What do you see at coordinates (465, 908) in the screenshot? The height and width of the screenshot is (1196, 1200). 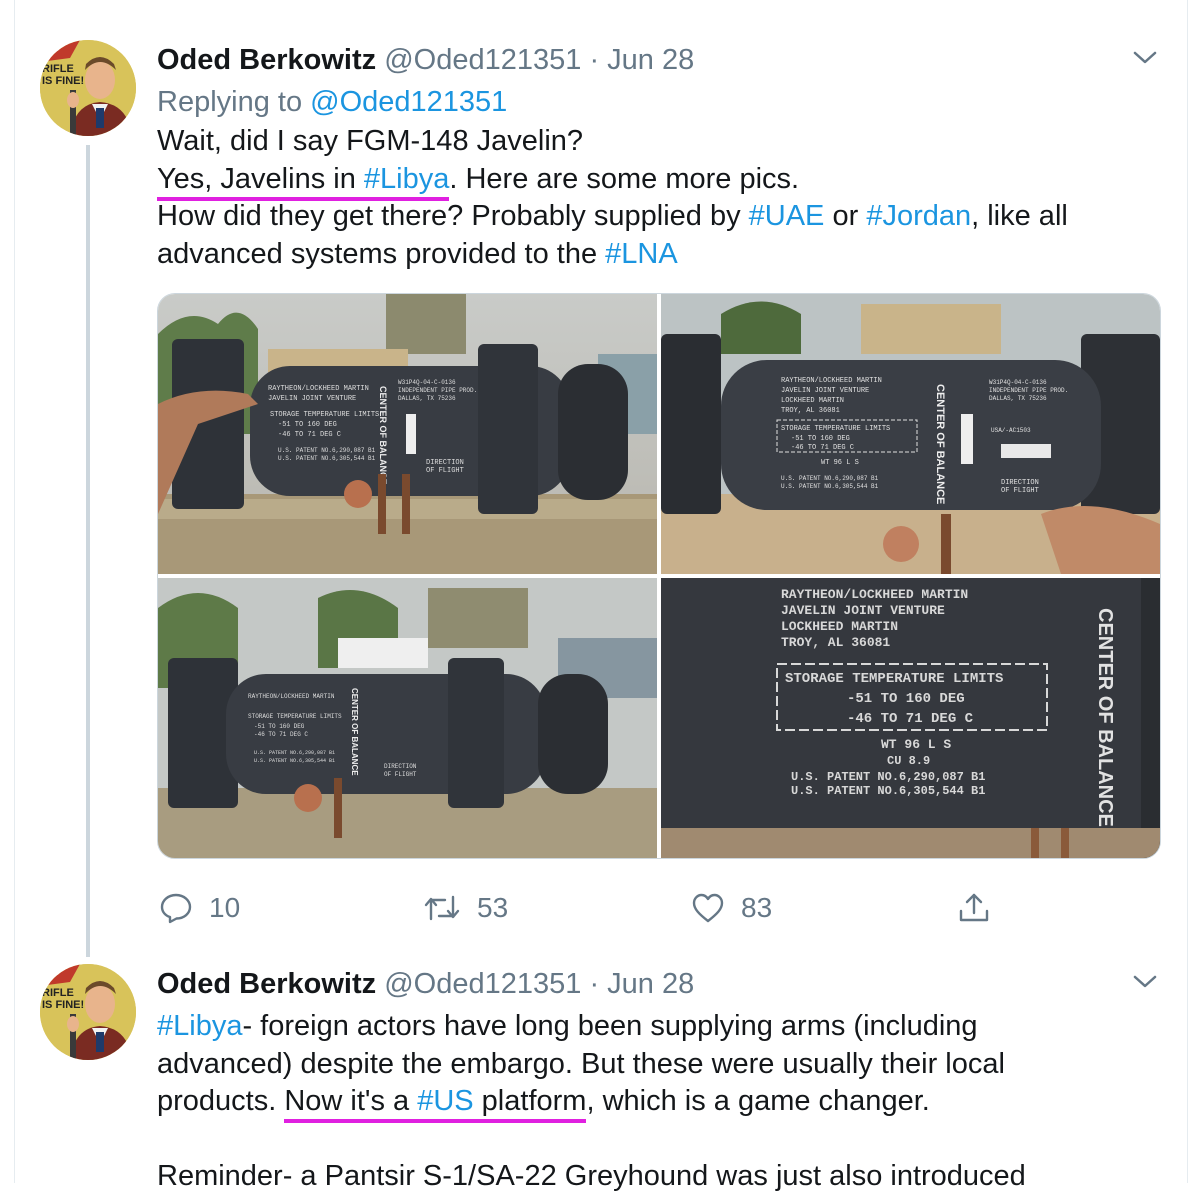 I see `retweet-button: 53` at bounding box center [465, 908].